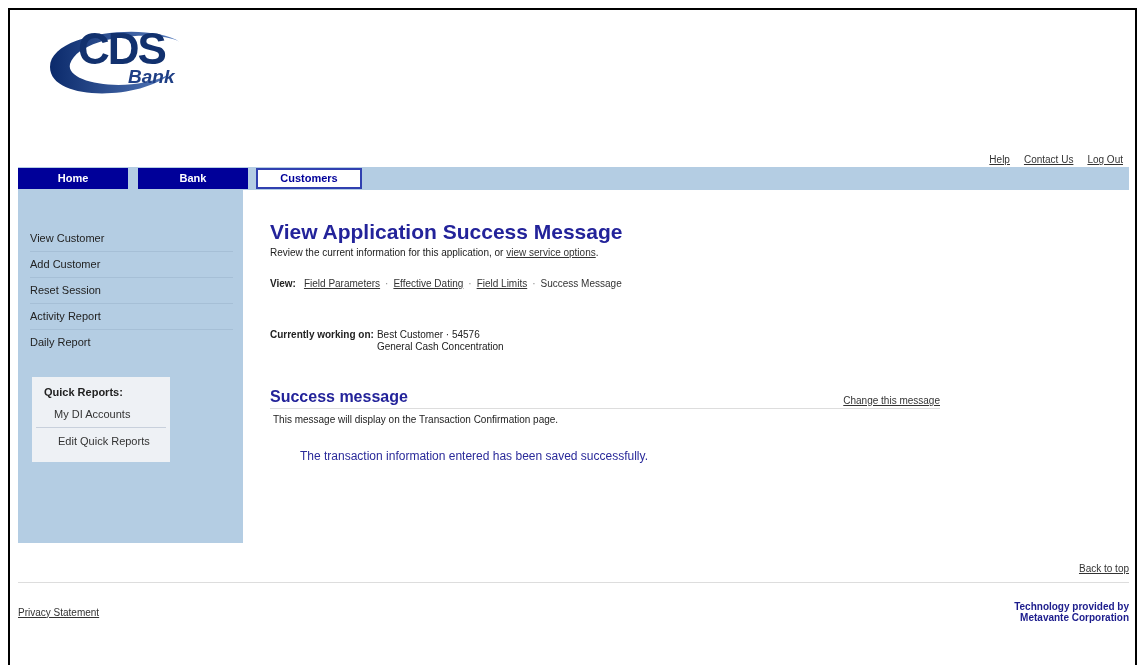 The width and height of the screenshot is (1140, 667). What do you see at coordinates (131, 317) in the screenshot?
I see `sidebar-link: Activity Report` at bounding box center [131, 317].